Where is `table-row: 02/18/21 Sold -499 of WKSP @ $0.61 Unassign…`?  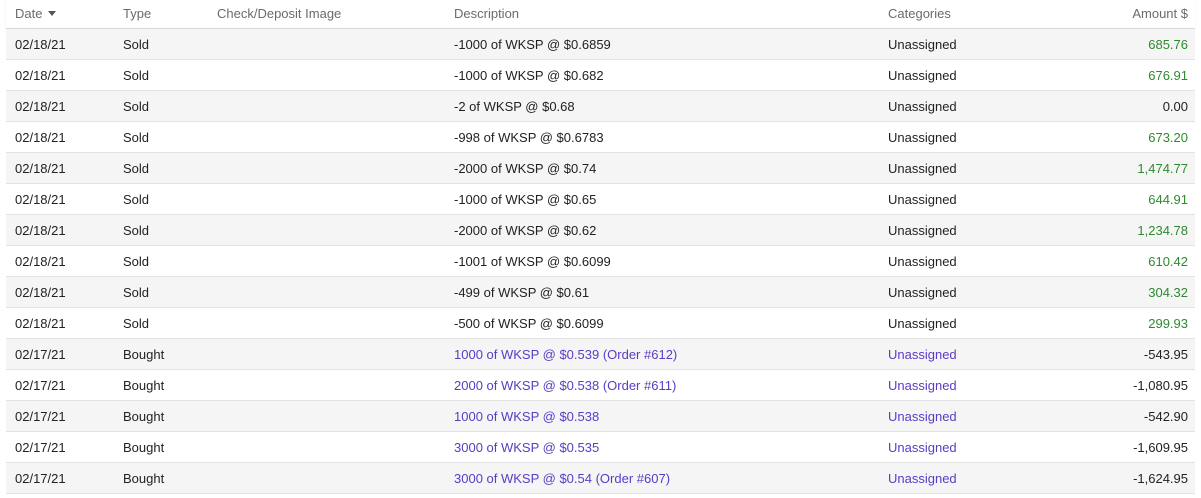 table-row: 02/18/21 Sold -499 of WKSP @ $0.61 Unassign… is located at coordinates (600, 292).